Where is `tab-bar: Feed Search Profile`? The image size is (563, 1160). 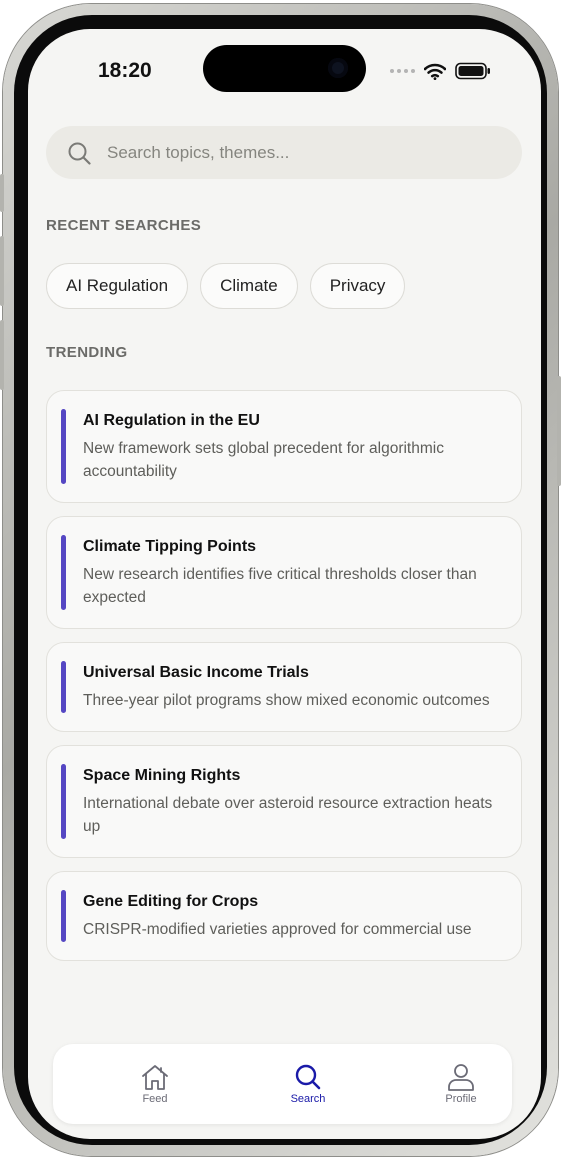 tab-bar: Feed Search Profile is located at coordinates (282, 1084).